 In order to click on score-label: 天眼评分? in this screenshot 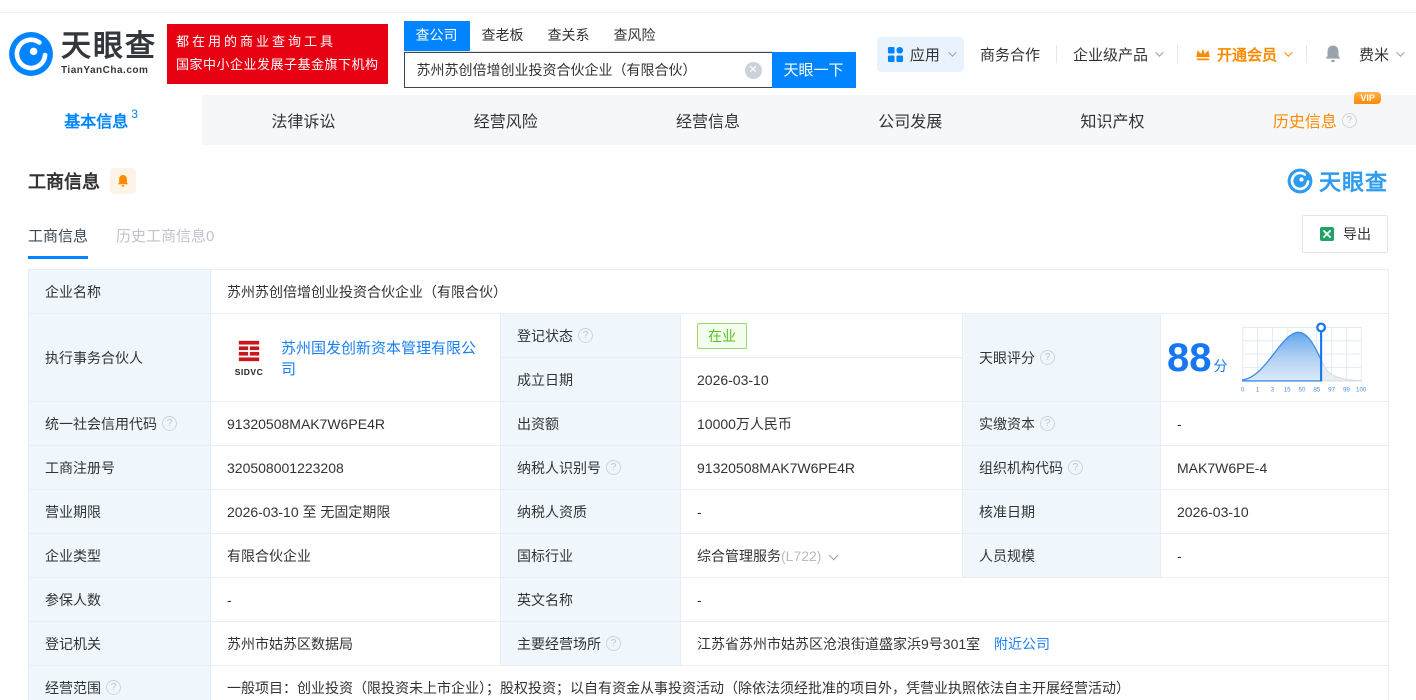, I will do `click(1061, 357)`.